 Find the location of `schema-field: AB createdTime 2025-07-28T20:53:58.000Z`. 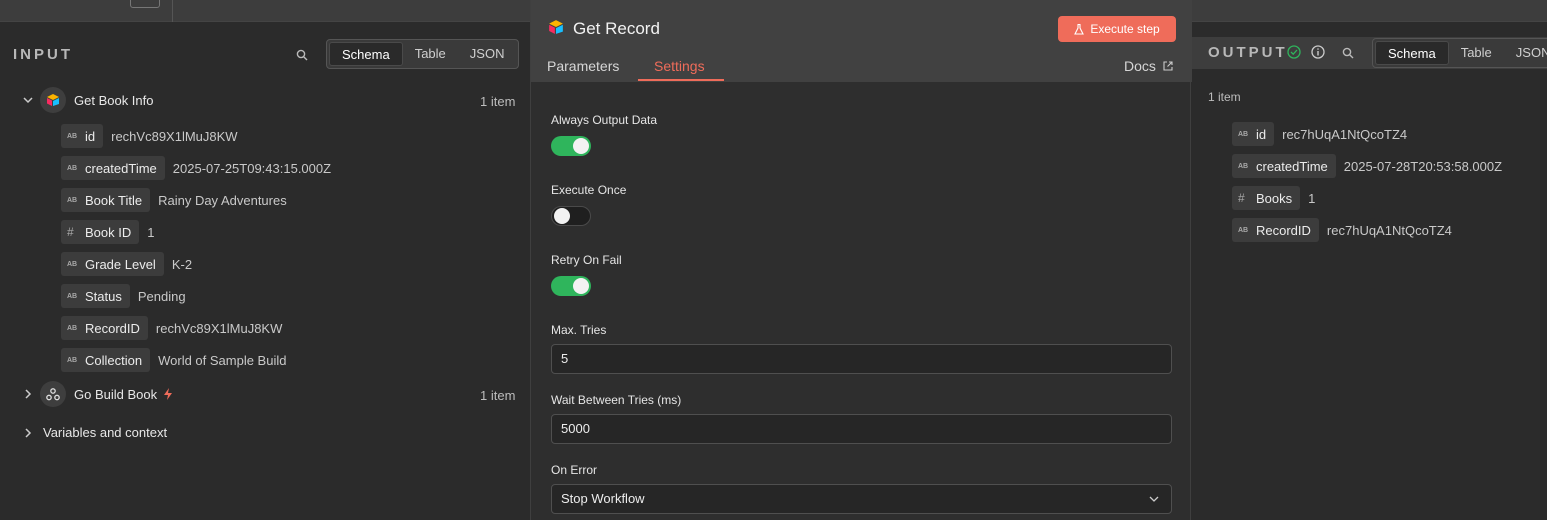

schema-field: AB createdTime 2025-07-28T20:53:58.000Z is located at coordinates (1367, 166).